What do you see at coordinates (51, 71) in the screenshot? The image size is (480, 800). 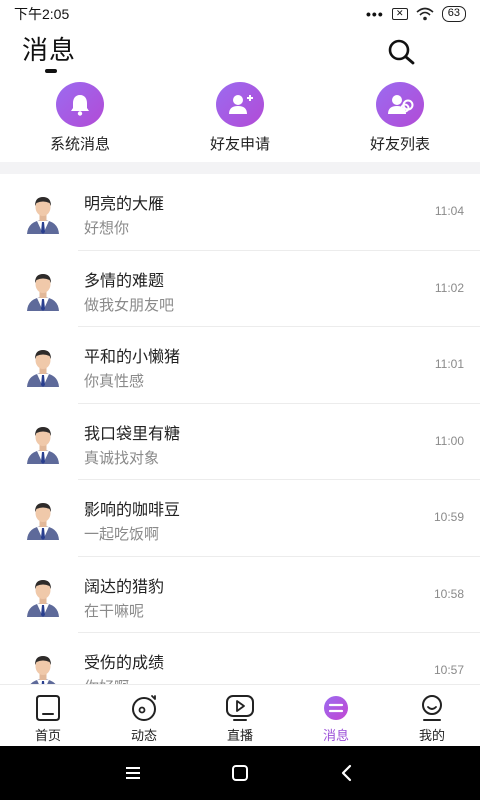 I see `title-indicator` at bounding box center [51, 71].